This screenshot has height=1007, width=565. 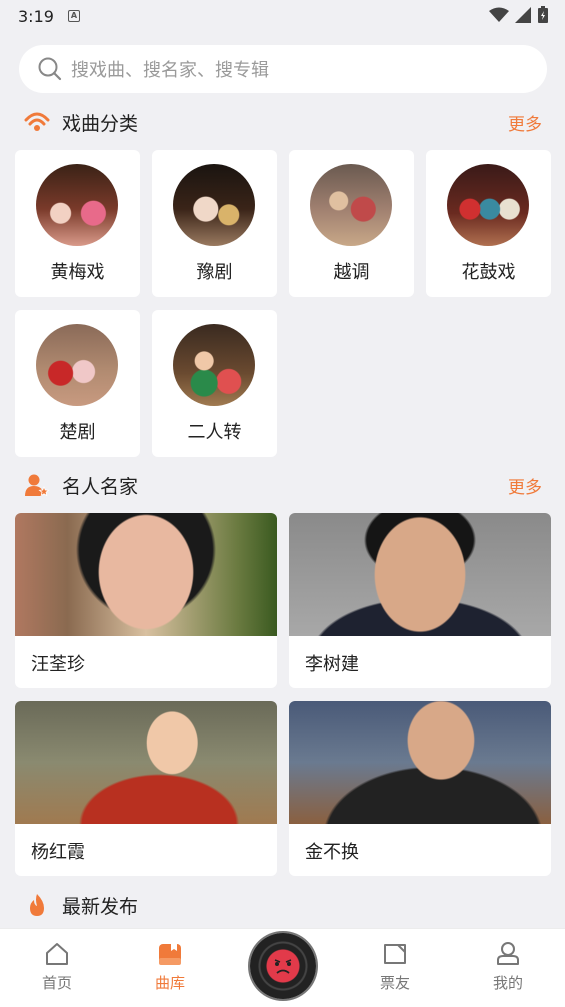 What do you see at coordinates (525, 122) in the screenshot?
I see `opera-more-link: 更多` at bounding box center [525, 122].